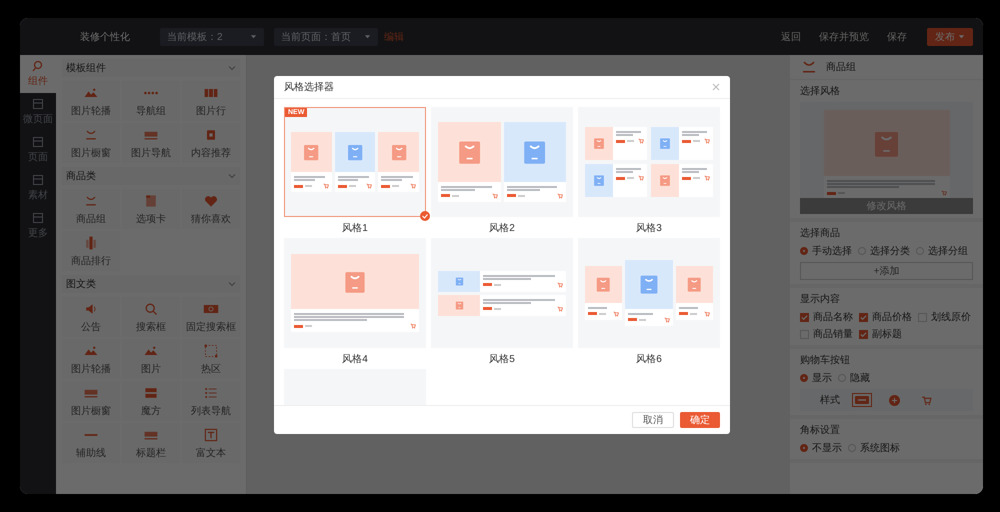 The image size is (1000, 512). I want to click on section-title: 购物车按钮, so click(825, 360).